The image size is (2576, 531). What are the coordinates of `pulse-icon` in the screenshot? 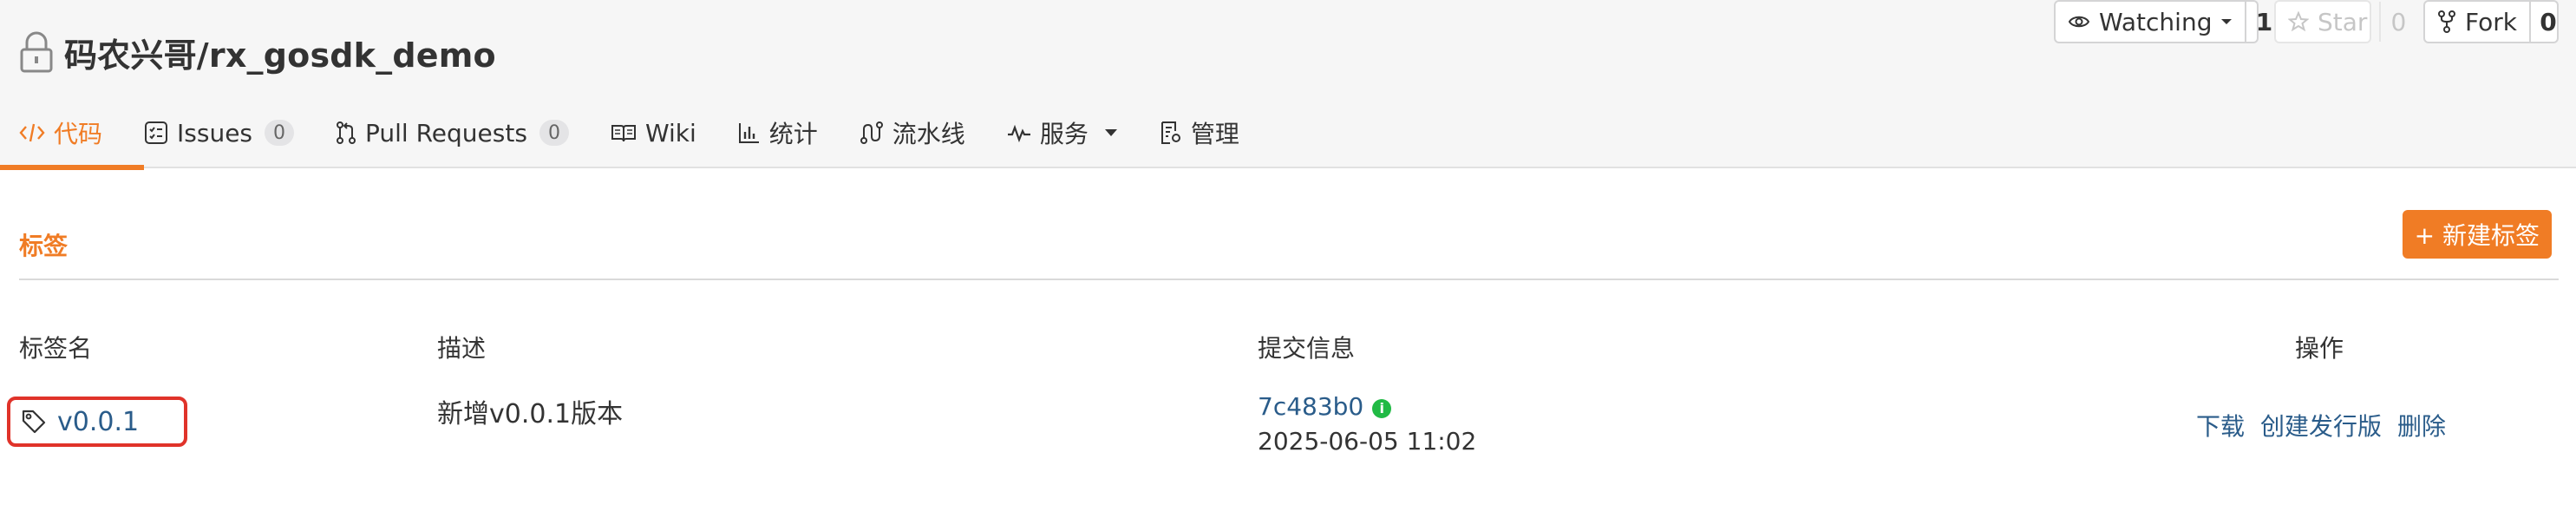 It's located at (1018, 133).